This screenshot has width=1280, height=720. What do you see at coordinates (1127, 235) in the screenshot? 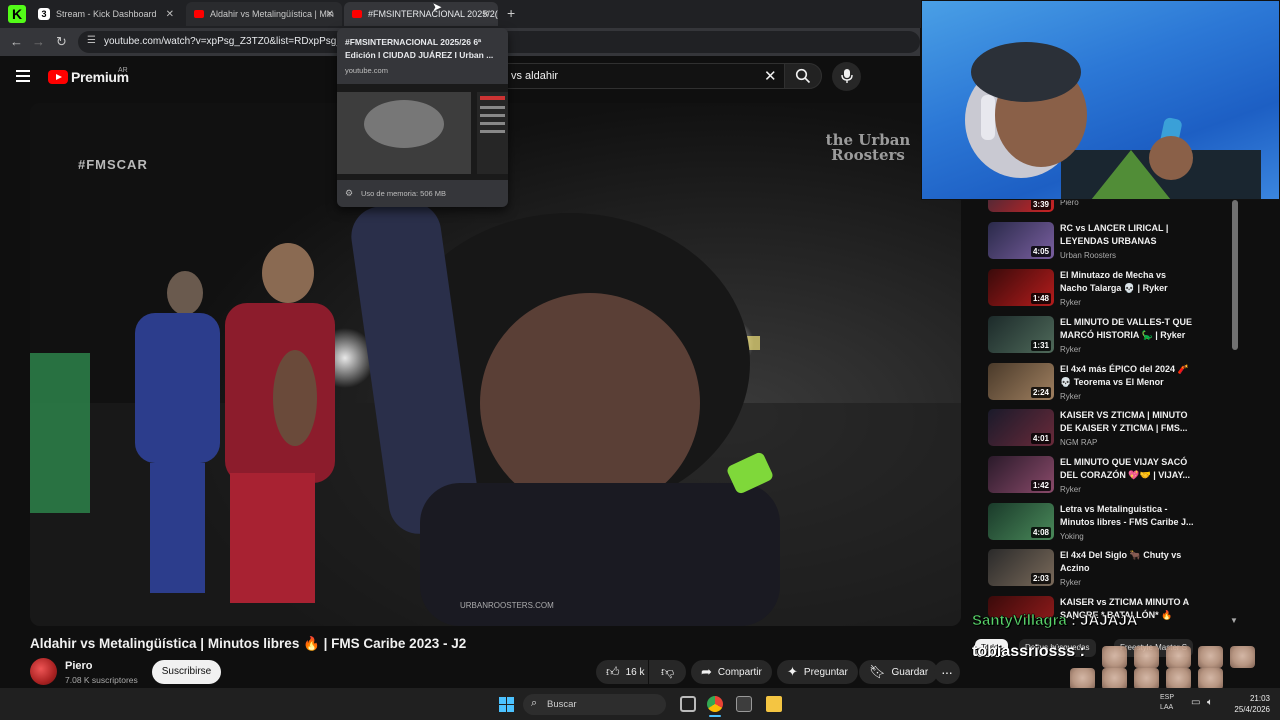
I see `recommendation-title: RC vs LANCER LIRICAL | LEYENDAS URBANAS` at bounding box center [1127, 235].